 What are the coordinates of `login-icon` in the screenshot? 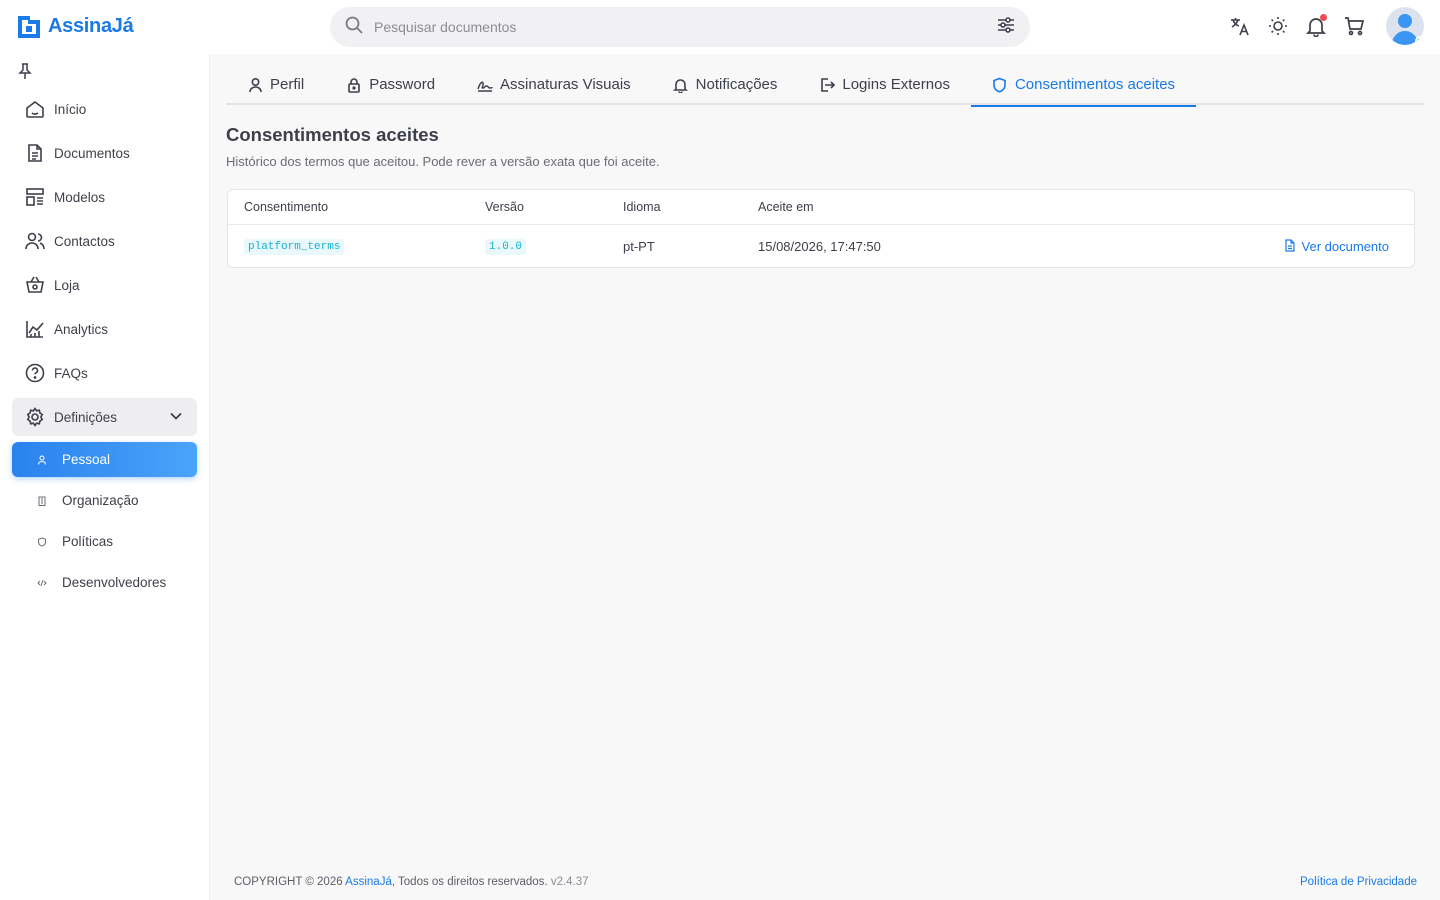 It's located at (827, 85).